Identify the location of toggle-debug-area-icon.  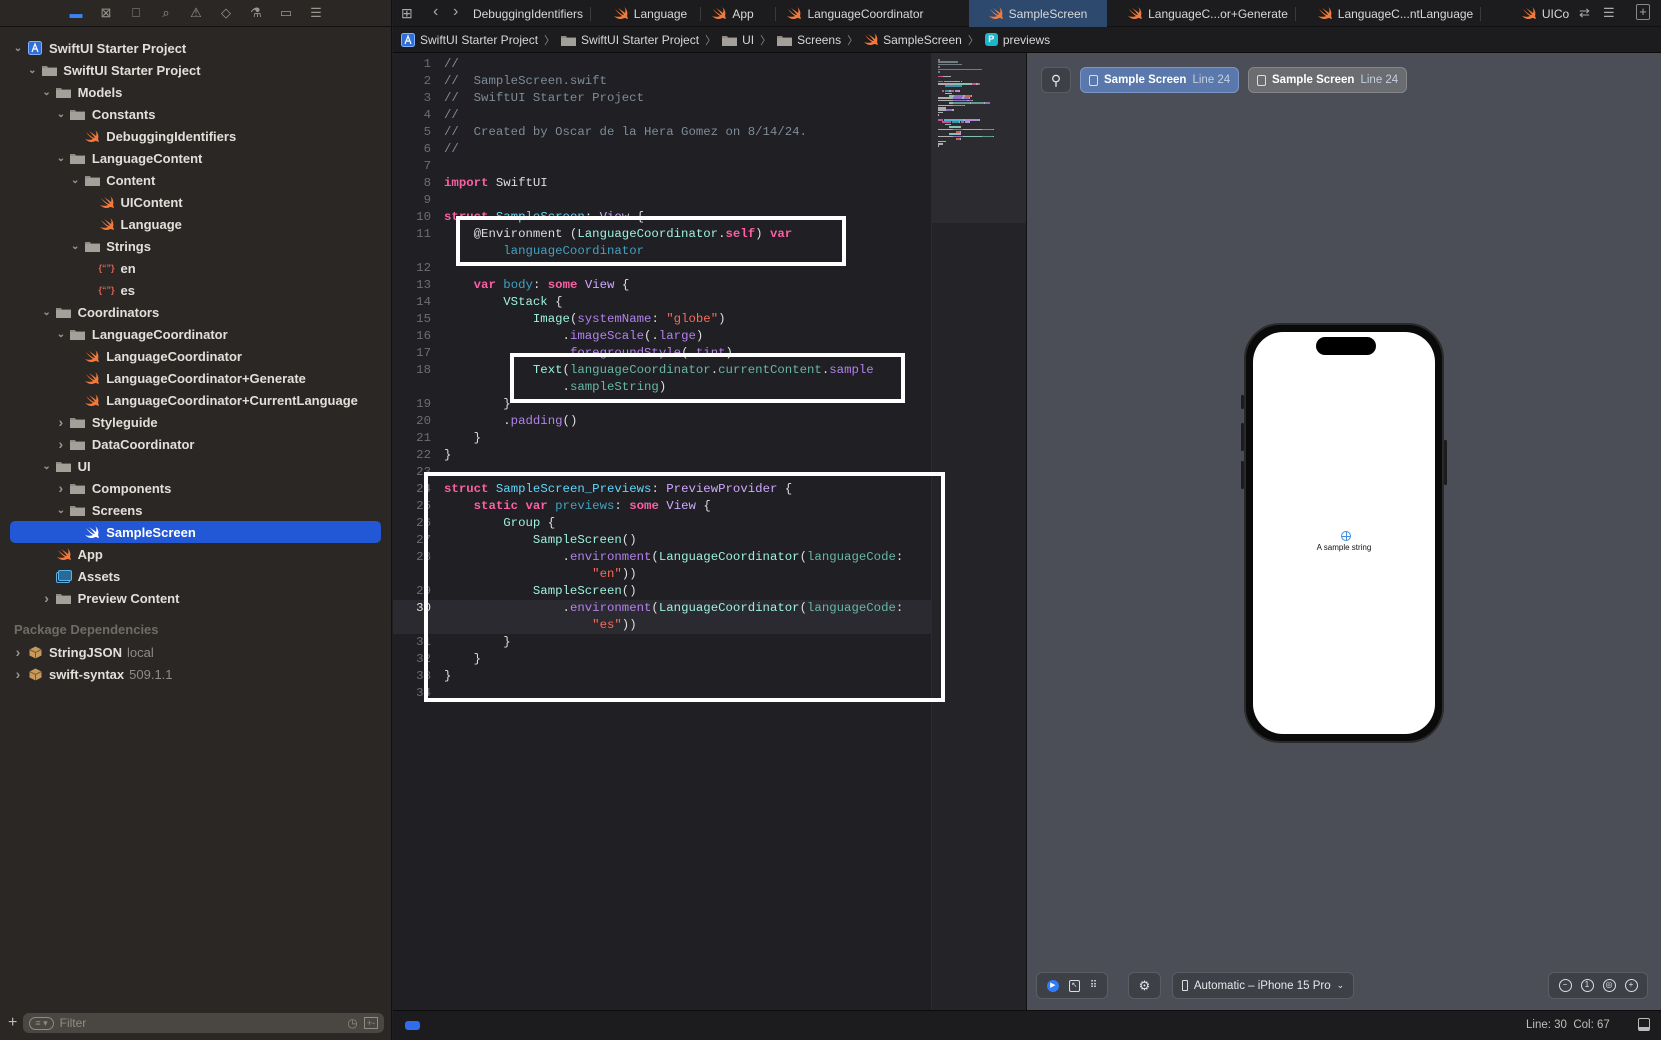
(1644, 1024).